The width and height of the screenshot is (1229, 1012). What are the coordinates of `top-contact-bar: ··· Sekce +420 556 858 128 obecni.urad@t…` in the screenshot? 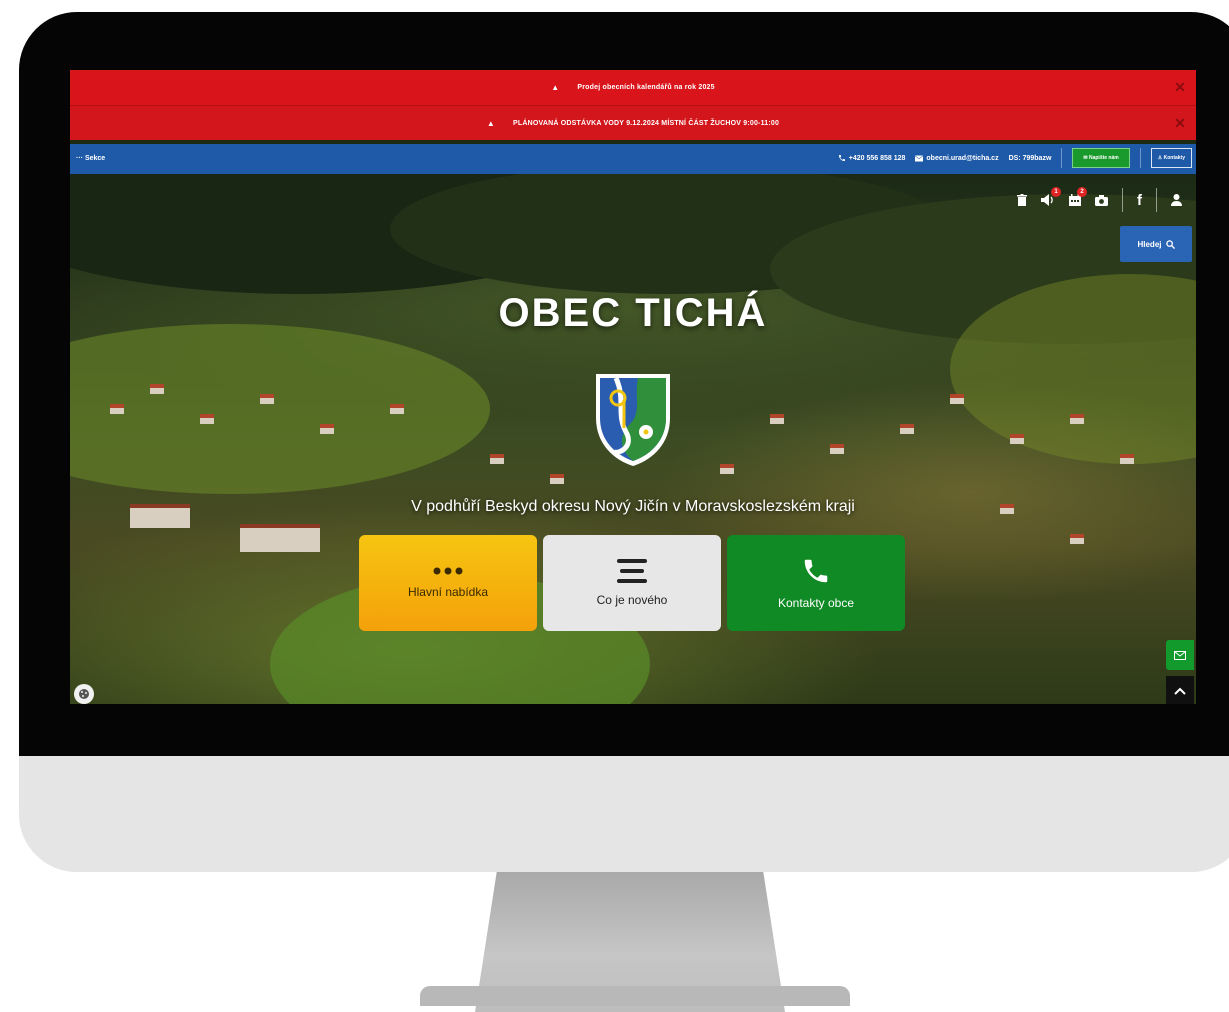 It's located at (633, 159).